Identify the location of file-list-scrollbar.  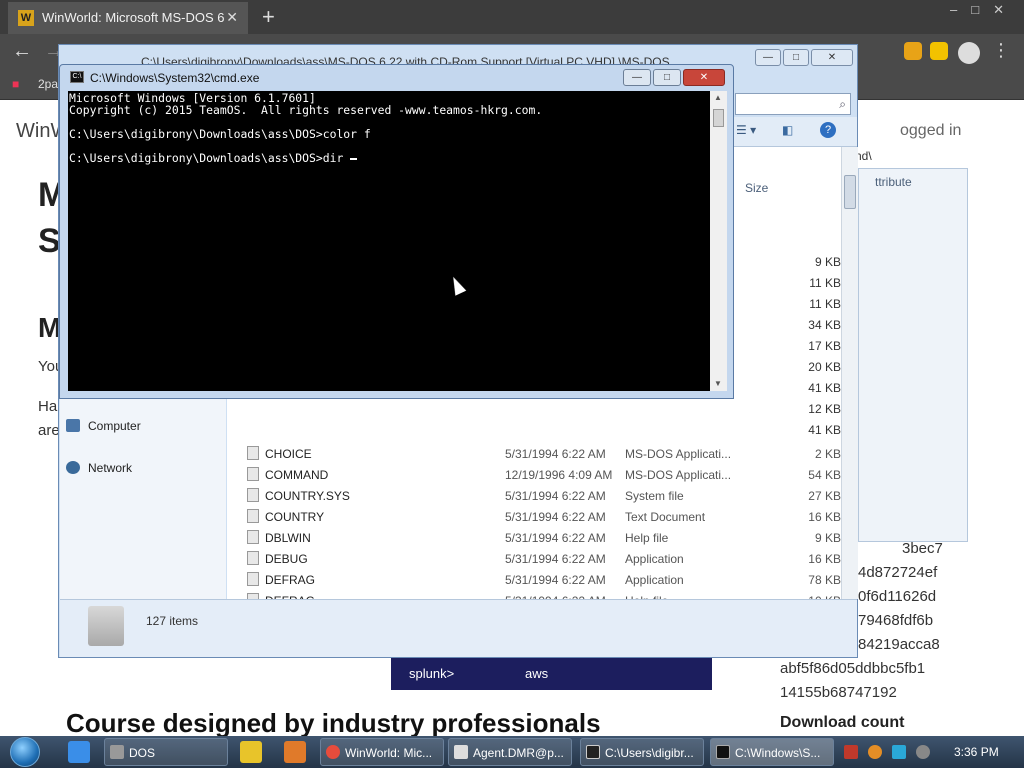
(849, 373).